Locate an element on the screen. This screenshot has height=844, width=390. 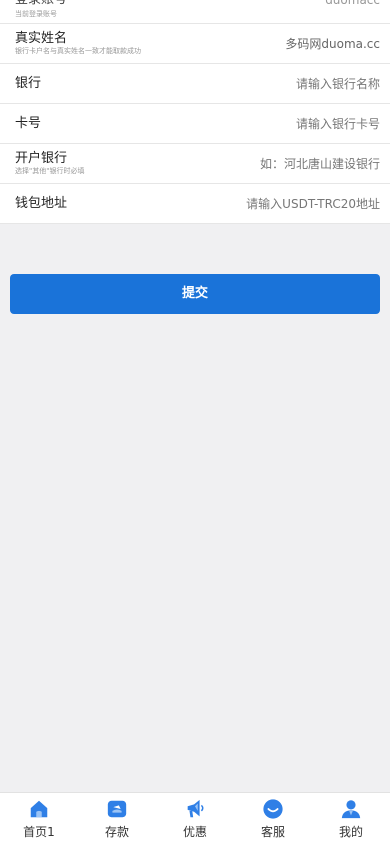
card-number-row: 卡号 is located at coordinates (195, 124).